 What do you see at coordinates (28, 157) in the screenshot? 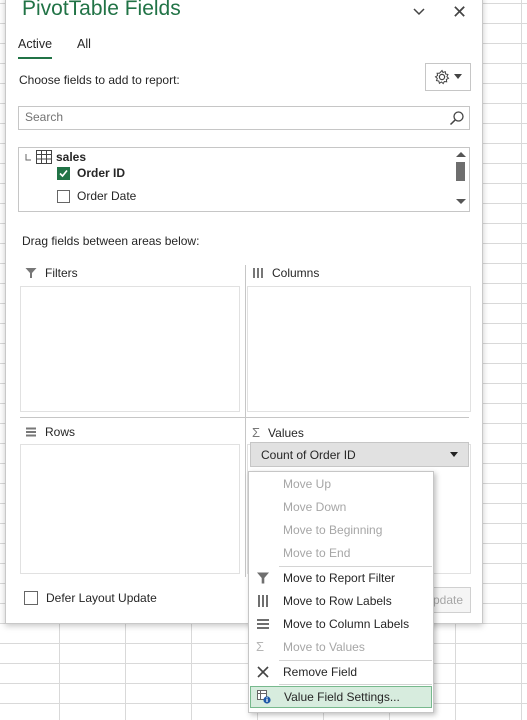
I see `collapse-icon` at bounding box center [28, 157].